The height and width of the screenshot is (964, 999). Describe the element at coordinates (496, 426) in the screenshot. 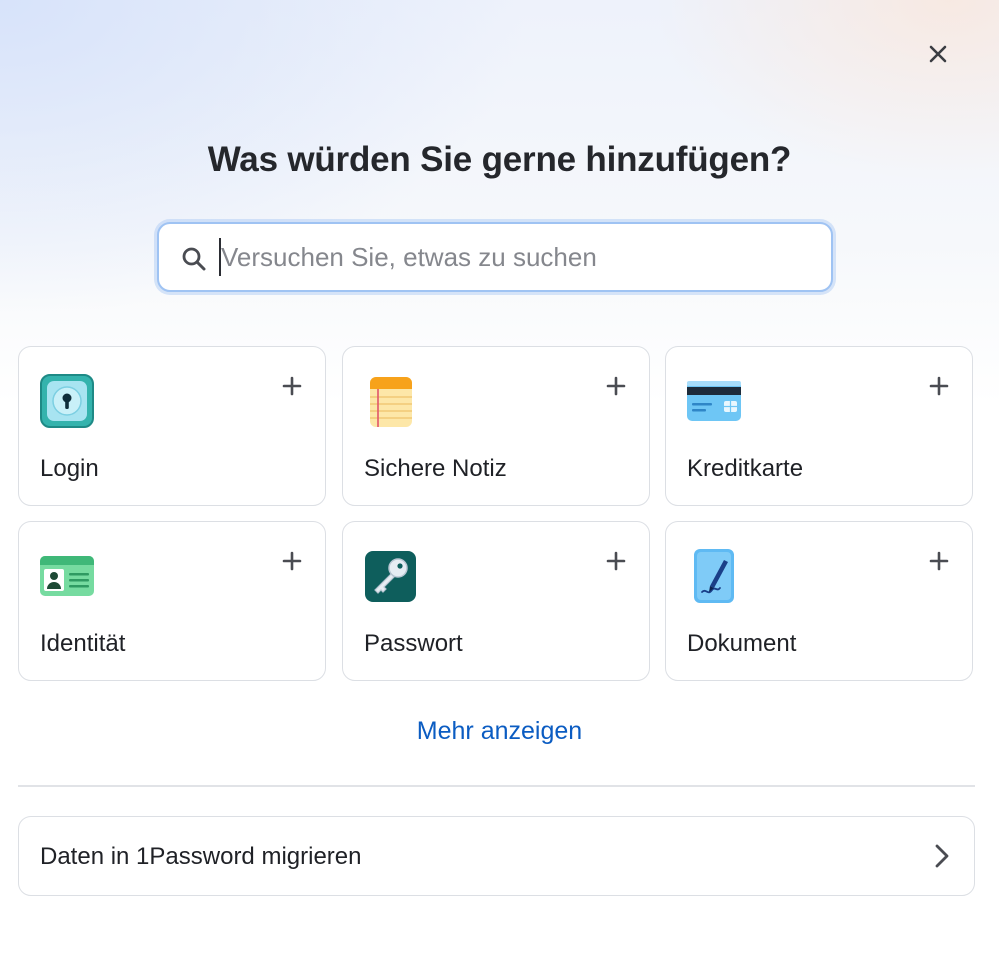

I see `item-card-secure-note: Sichere Notiz` at that location.